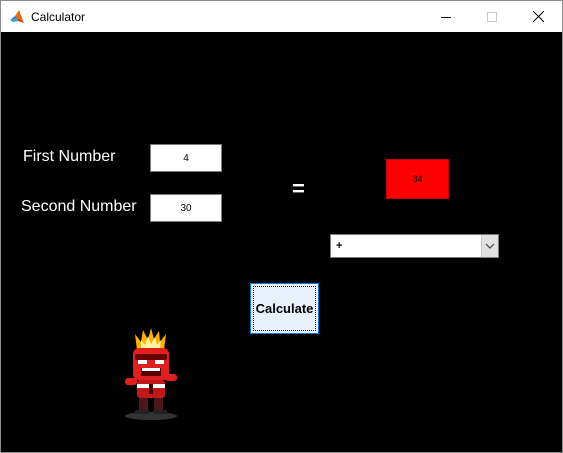  I want to click on maximize-icon, so click(492, 16).